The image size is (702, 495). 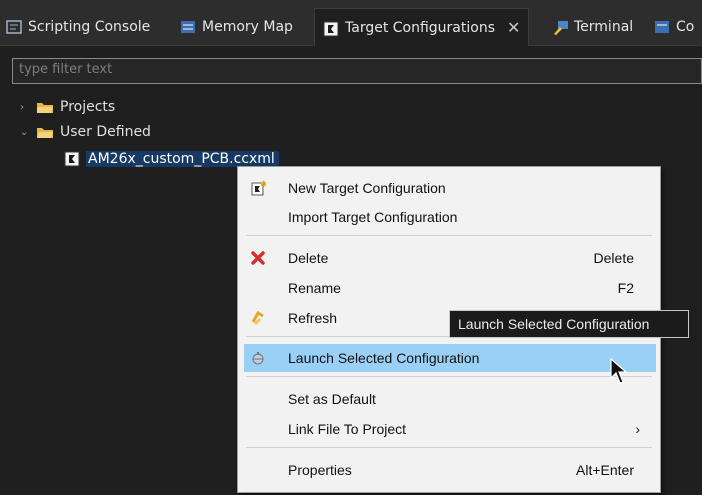 I want to click on tree-label: User Defined, so click(x=105, y=132).